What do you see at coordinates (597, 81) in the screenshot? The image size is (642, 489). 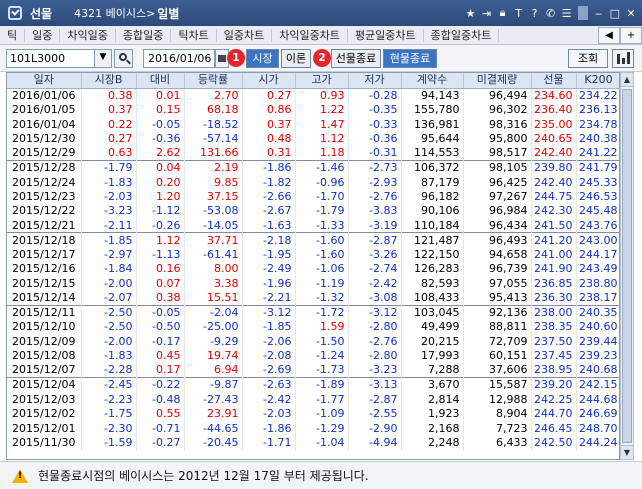 I see `col-header-k200: K200` at bounding box center [597, 81].